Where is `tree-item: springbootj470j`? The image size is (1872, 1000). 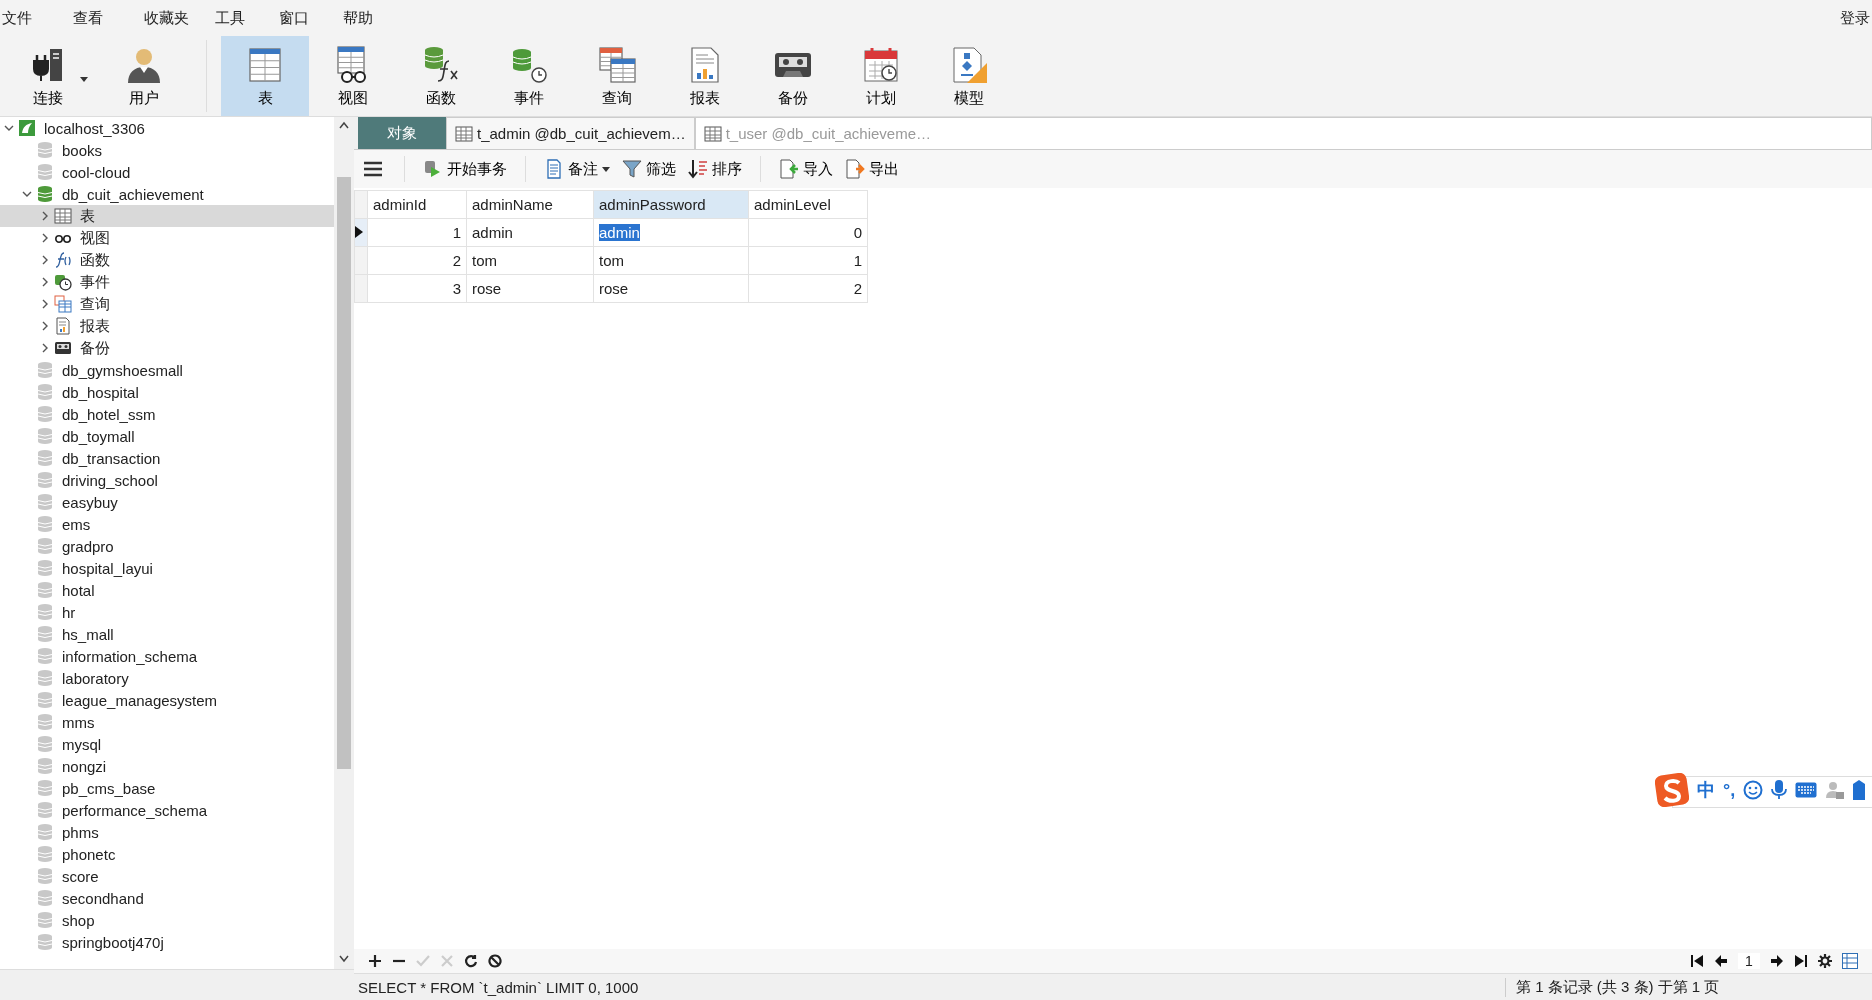
tree-item: springbootj470j is located at coordinates (167, 942).